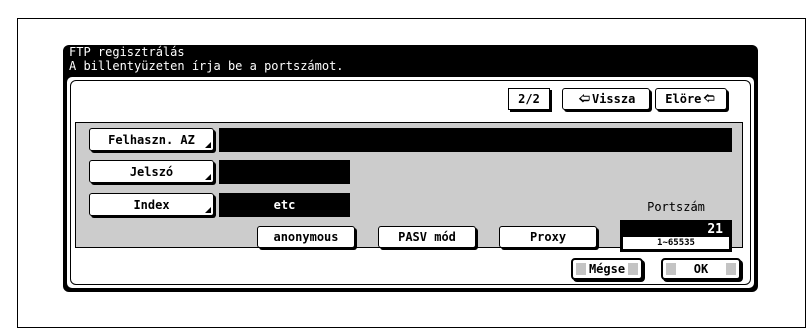 The height and width of the screenshot is (333, 809). I want to click on ok-label: OK, so click(701, 269).